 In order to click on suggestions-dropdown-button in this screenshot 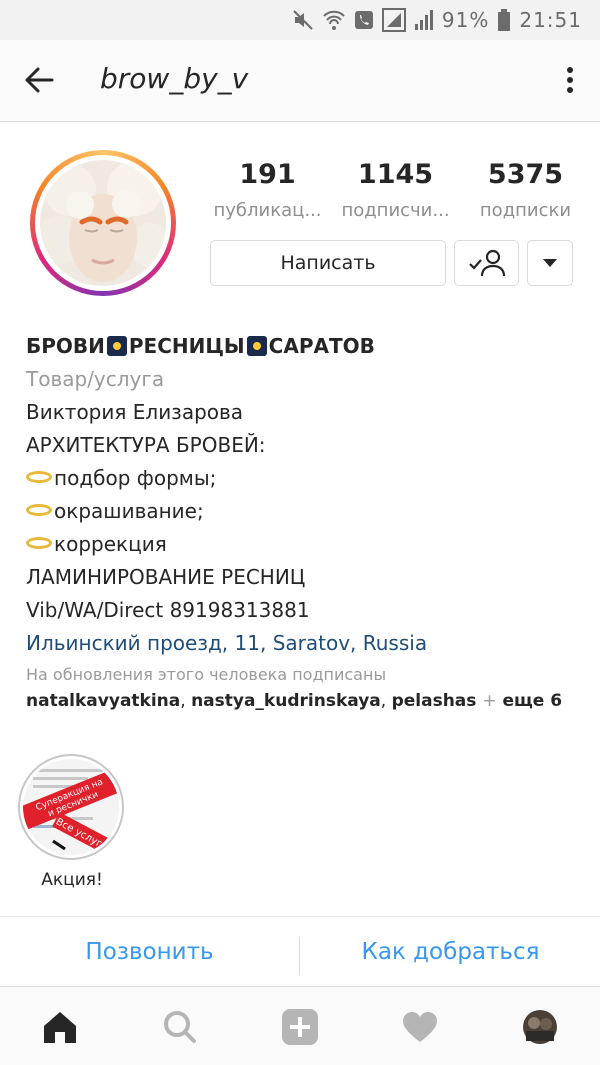, I will do `click(550, 263)`.